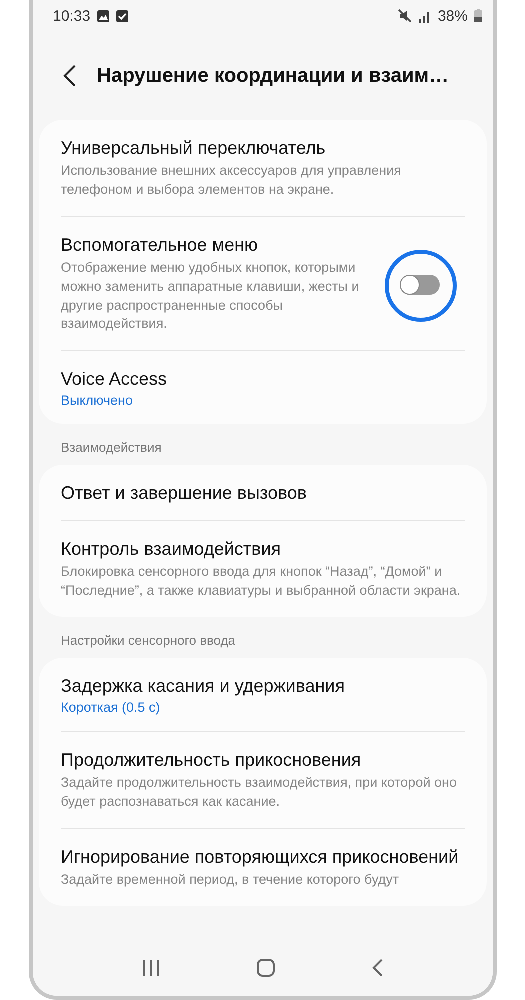 The width and height of the screenshot is (525, 1000). I want to click on back-icon, so click(70, 76).